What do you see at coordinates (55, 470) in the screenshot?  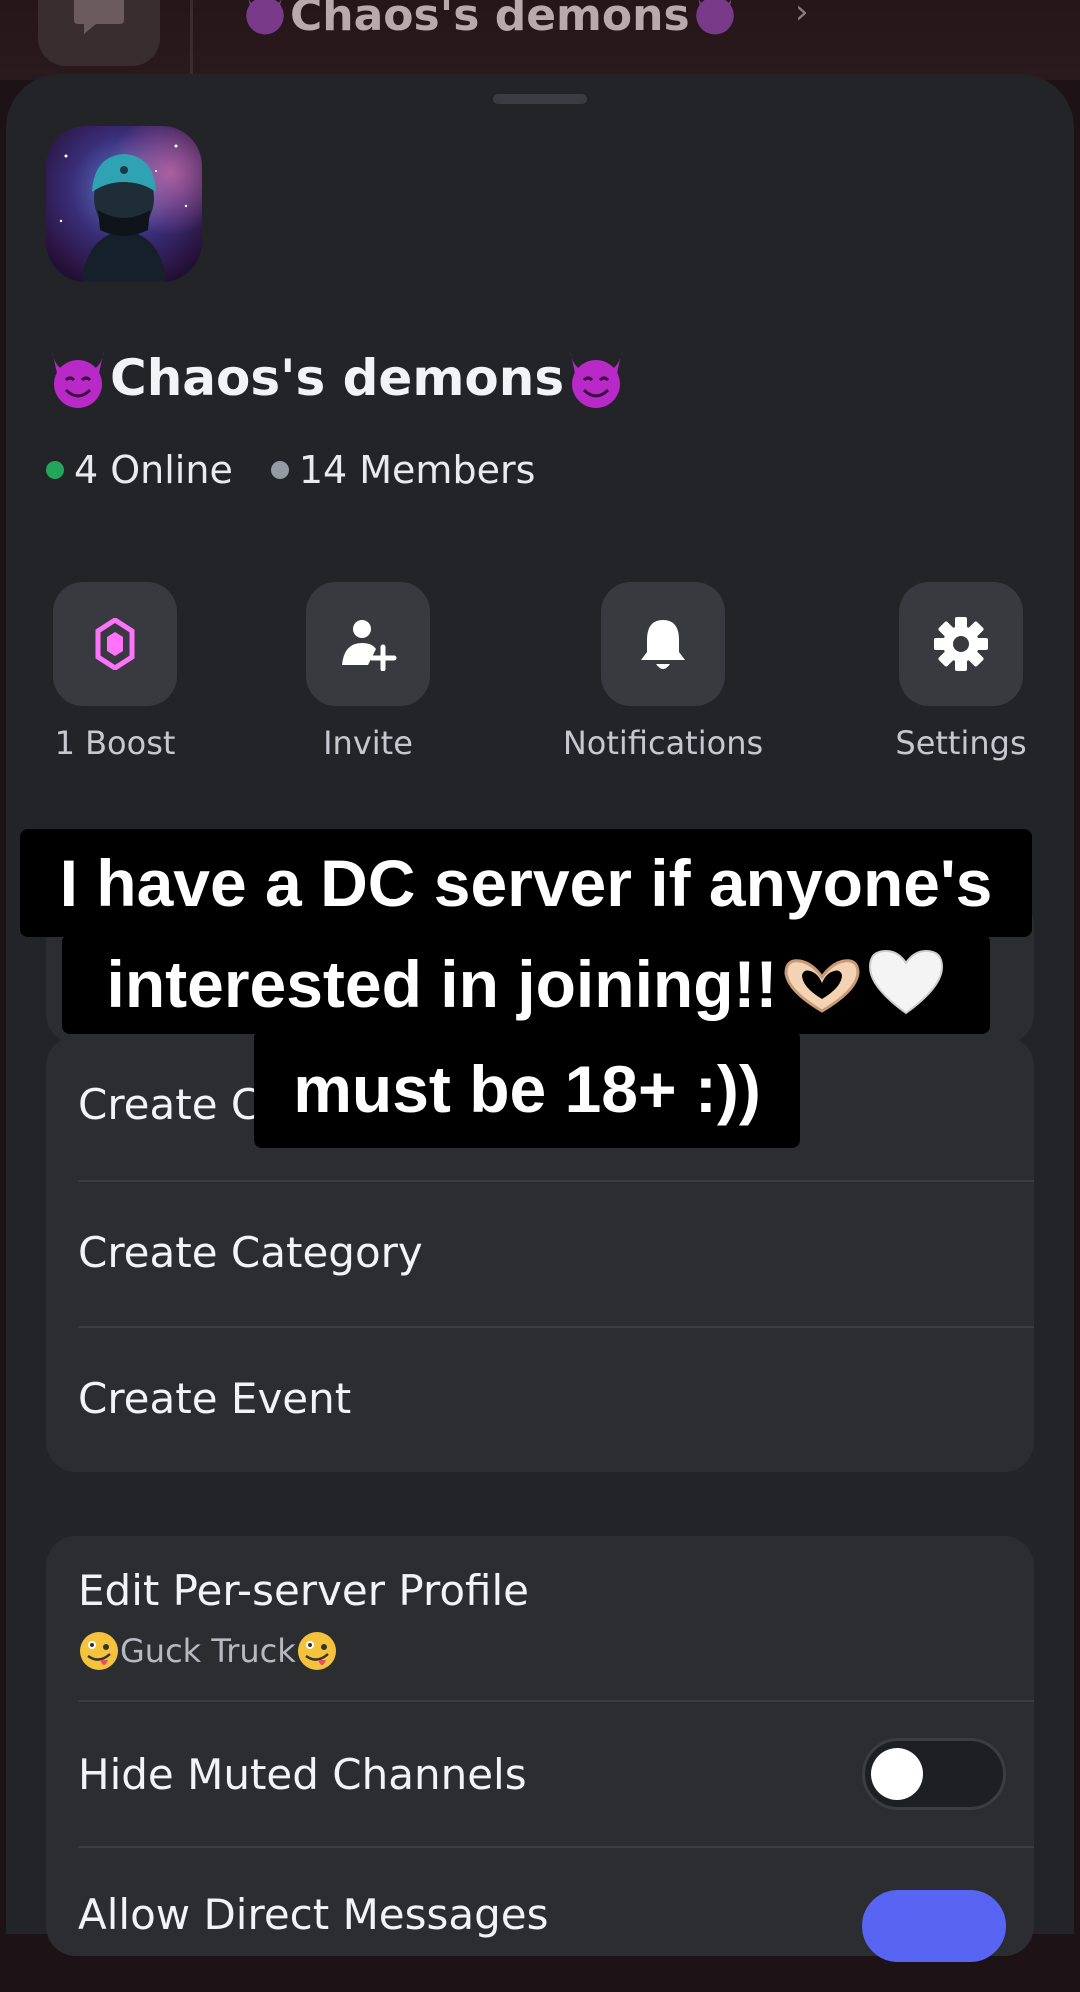 I see `online-dot-icon` at bounding box center [55, 470].